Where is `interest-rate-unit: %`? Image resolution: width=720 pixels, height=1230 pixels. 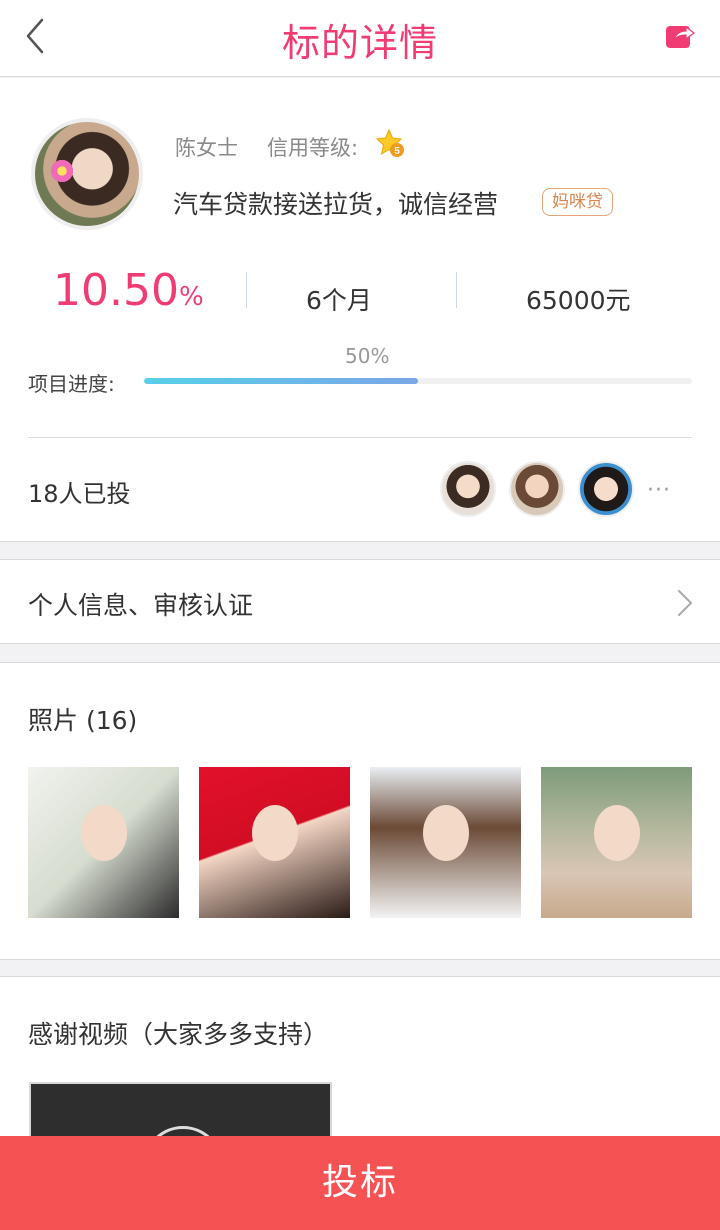 interest-rate-unit: % is located at coordinates (191, 297).